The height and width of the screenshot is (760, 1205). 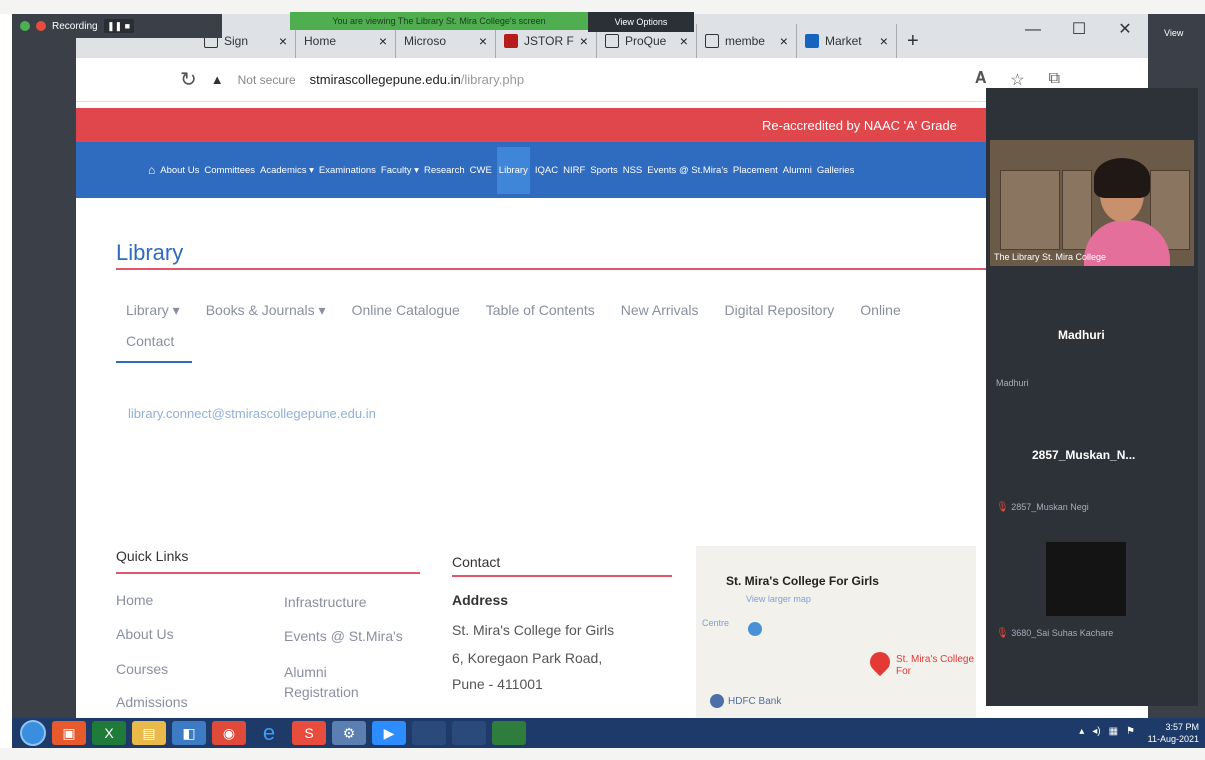 I want to click on nav-iqac: IQAC, so click(x=546, y=170).